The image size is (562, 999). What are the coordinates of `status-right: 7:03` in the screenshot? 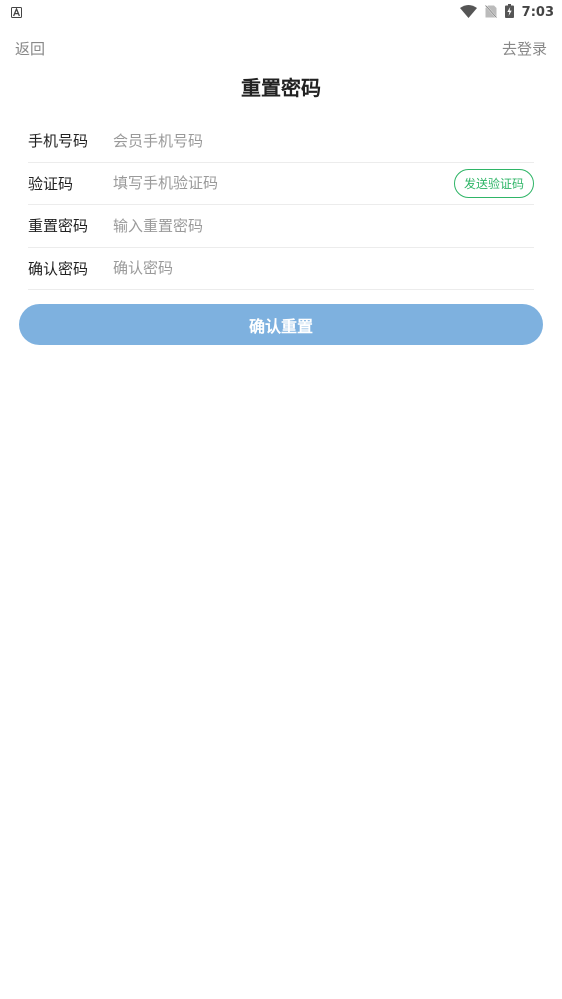 It's located at (506, 12).